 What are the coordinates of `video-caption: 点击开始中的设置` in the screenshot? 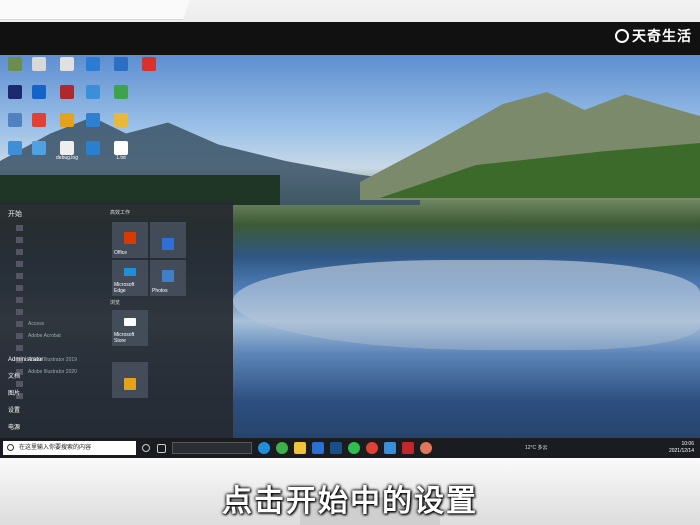 It's located at (350, 501).